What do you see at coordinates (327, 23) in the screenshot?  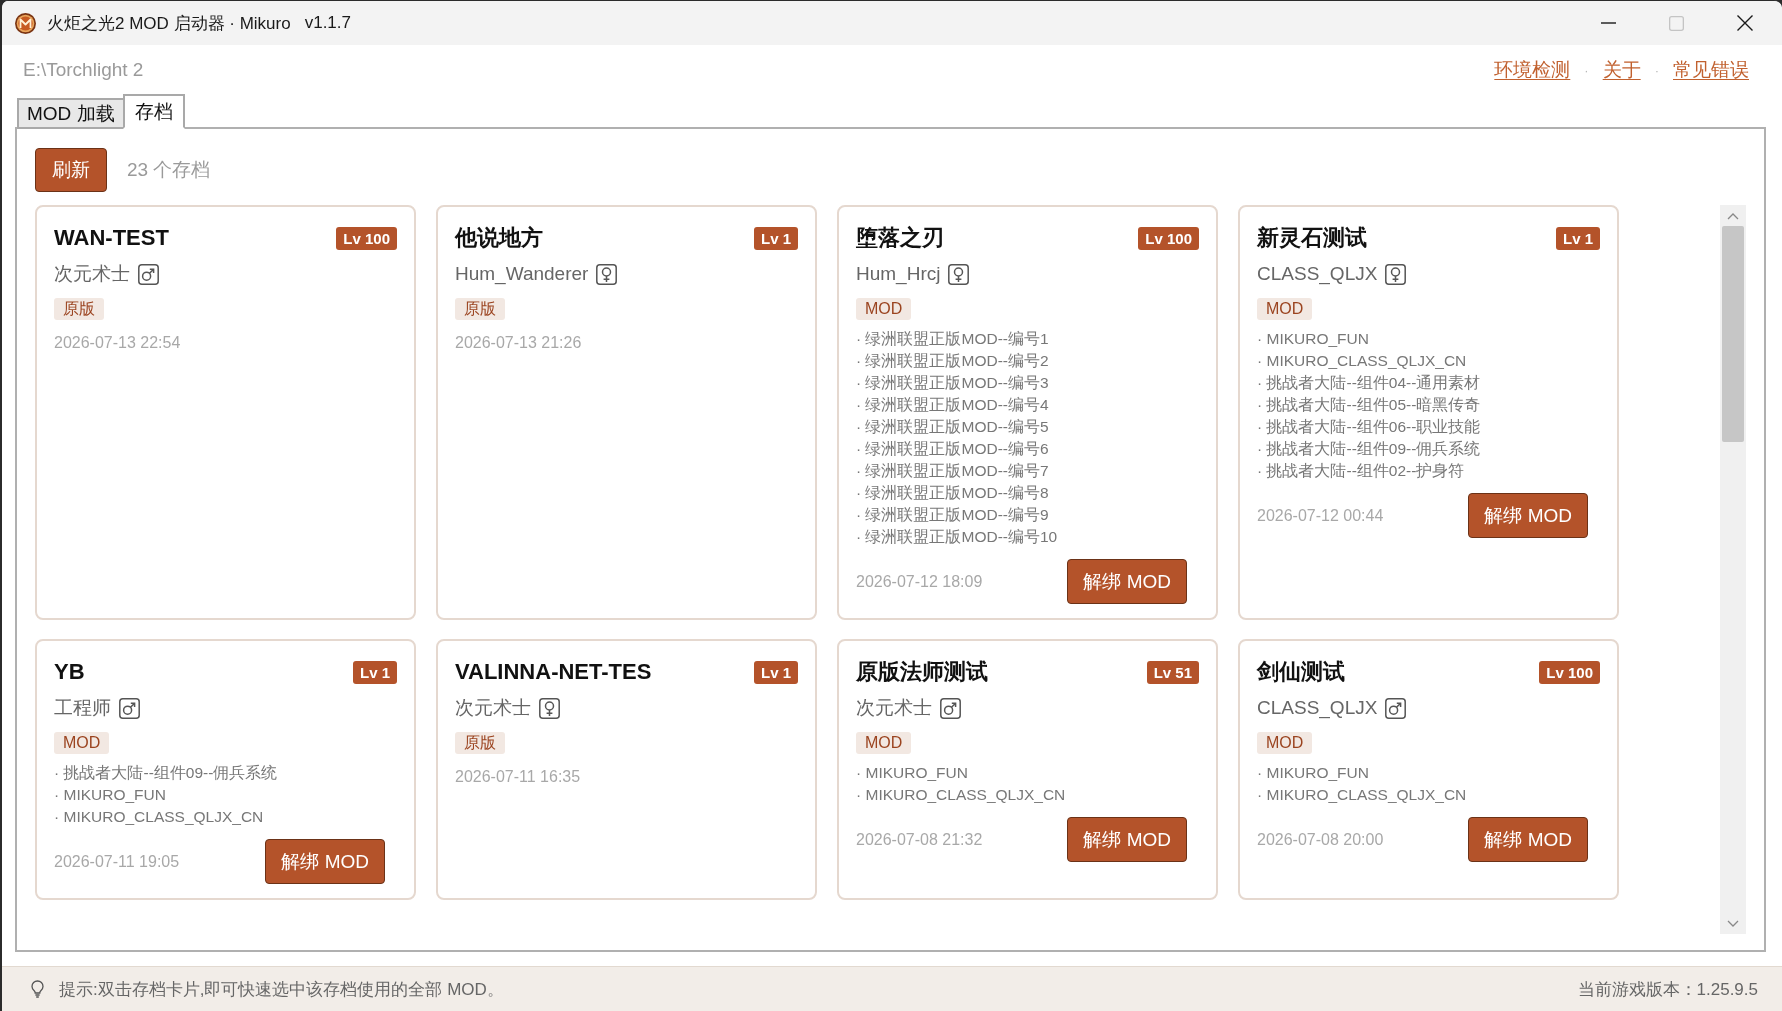 I see `version-label: v1.1.7` at bounding box center [327, 23].